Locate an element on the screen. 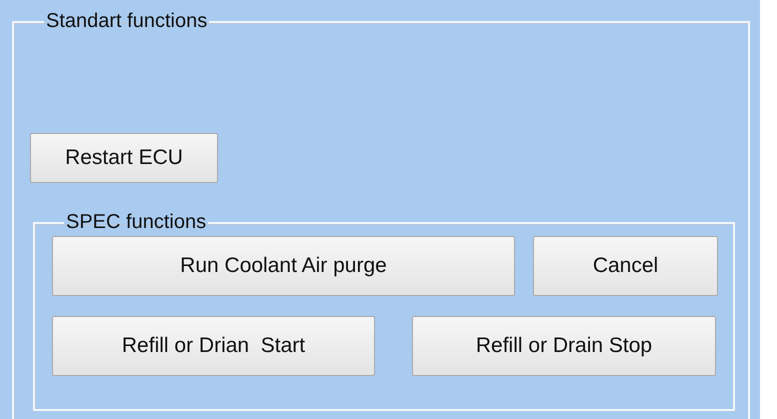  function-button: Run Coolant Air purge is located at coordinates (283, 266).